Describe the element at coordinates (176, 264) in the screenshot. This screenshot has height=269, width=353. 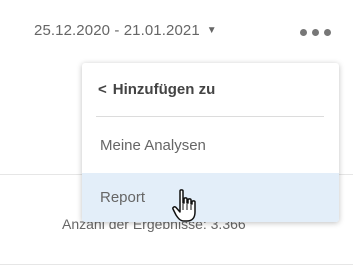
I see `divider` at that location.